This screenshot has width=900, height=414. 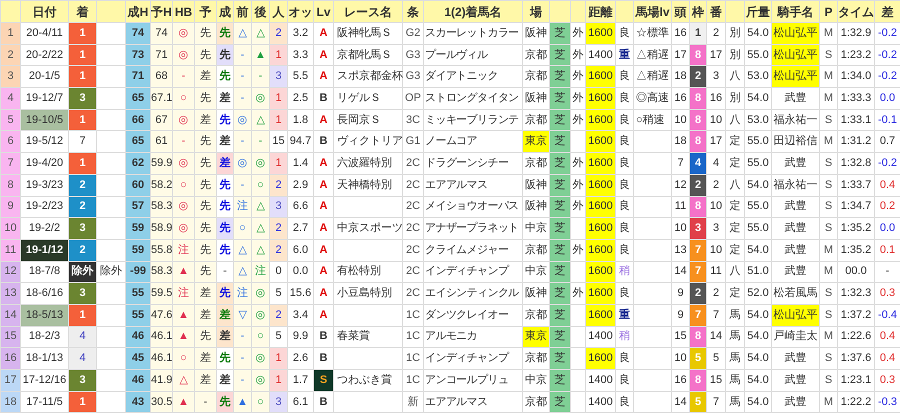 What do you see at coordinates (324, 11) in the screenshot?
I see `column-header: Lv` at bounding box center [324, 11].